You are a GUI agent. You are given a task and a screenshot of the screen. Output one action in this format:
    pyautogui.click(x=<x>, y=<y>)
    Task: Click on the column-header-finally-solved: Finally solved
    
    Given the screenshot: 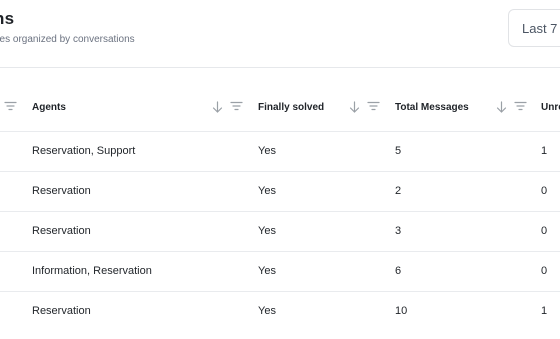 What is the action you would take?
    pyautogui.click(x=291, y=107)
    